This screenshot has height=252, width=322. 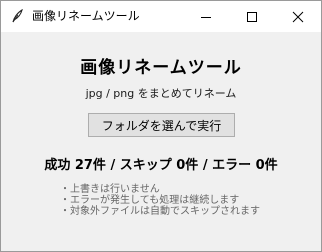 What do you see at coordinates (110, 189) in the screenshot?
I see `note-item: ・上書きは行いません` at bounding box center [110, 189].